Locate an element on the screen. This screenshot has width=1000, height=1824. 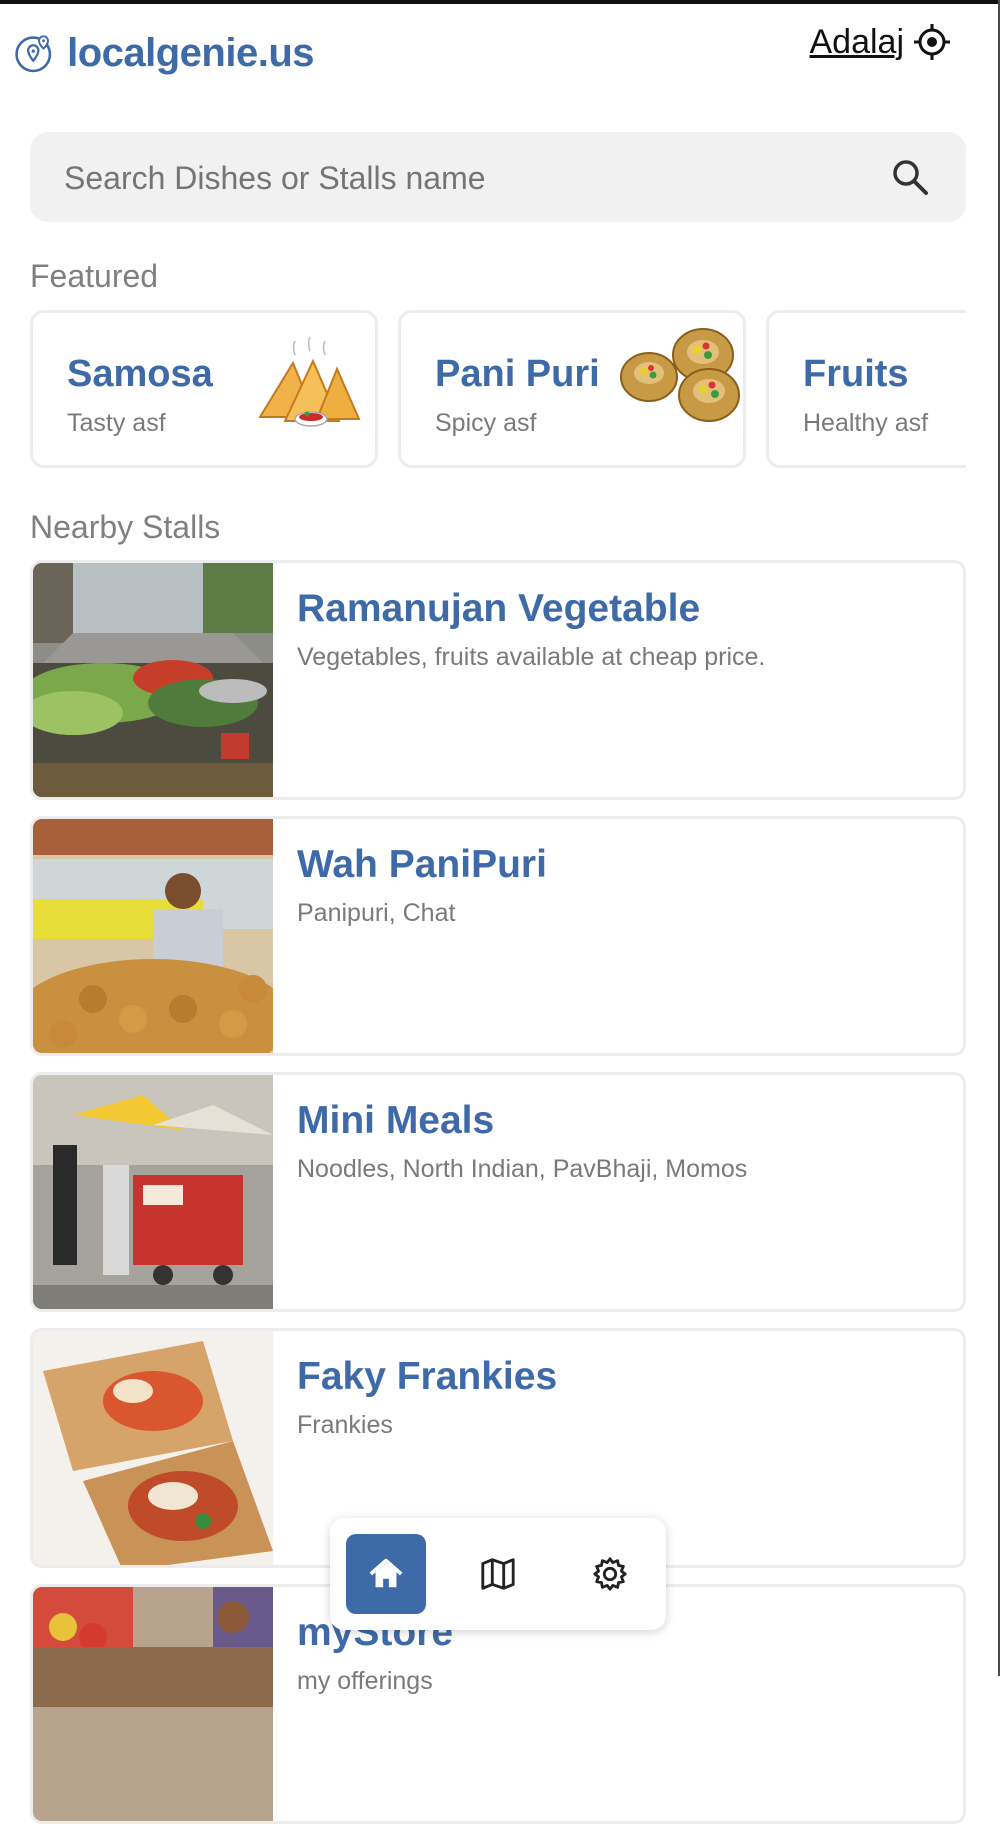
panipuri-stall-photo is located at coordinates (153, 936).